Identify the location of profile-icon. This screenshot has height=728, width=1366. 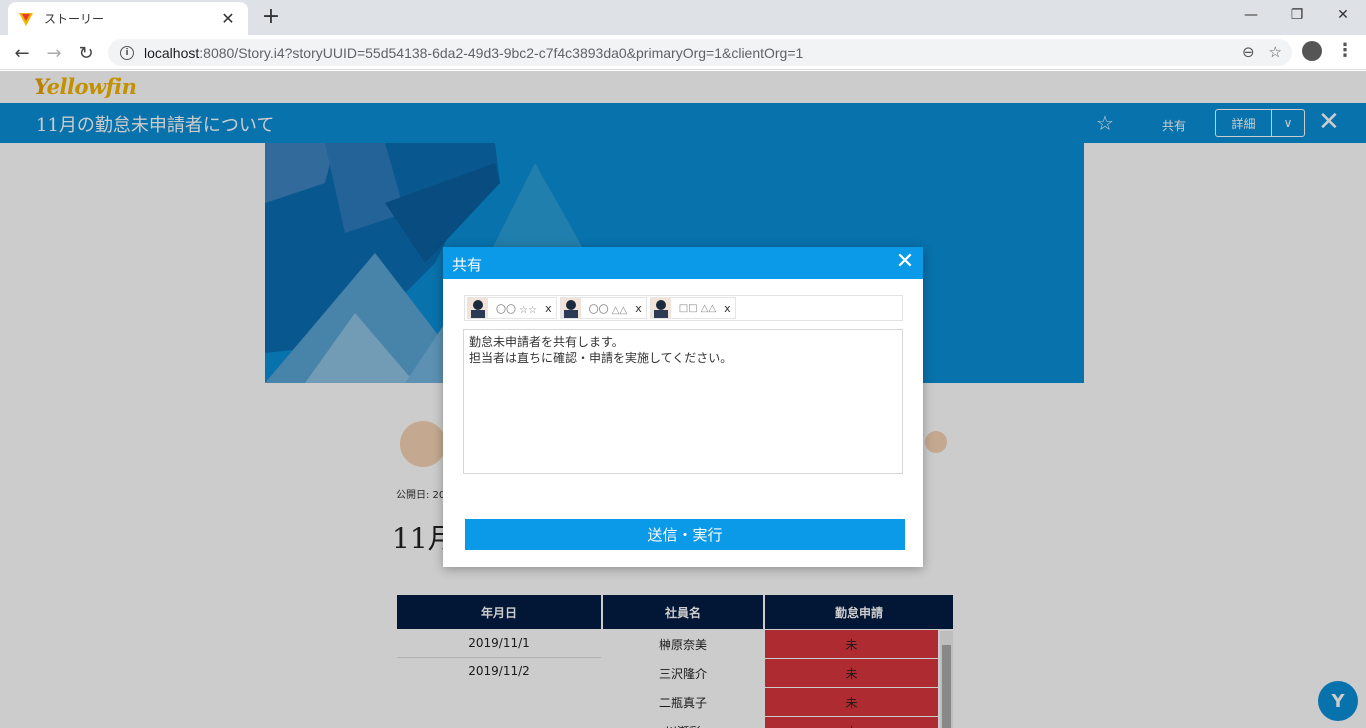
(1312, 51).